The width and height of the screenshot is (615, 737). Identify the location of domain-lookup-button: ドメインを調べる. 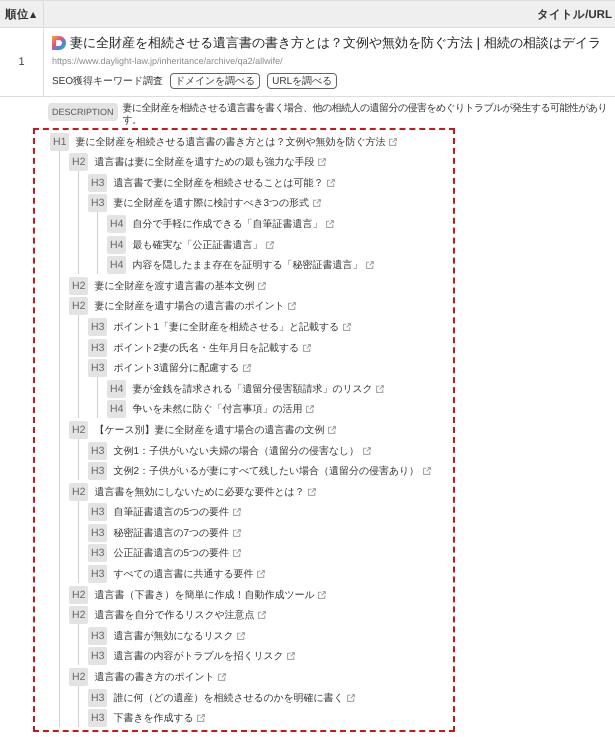
(215, 81).